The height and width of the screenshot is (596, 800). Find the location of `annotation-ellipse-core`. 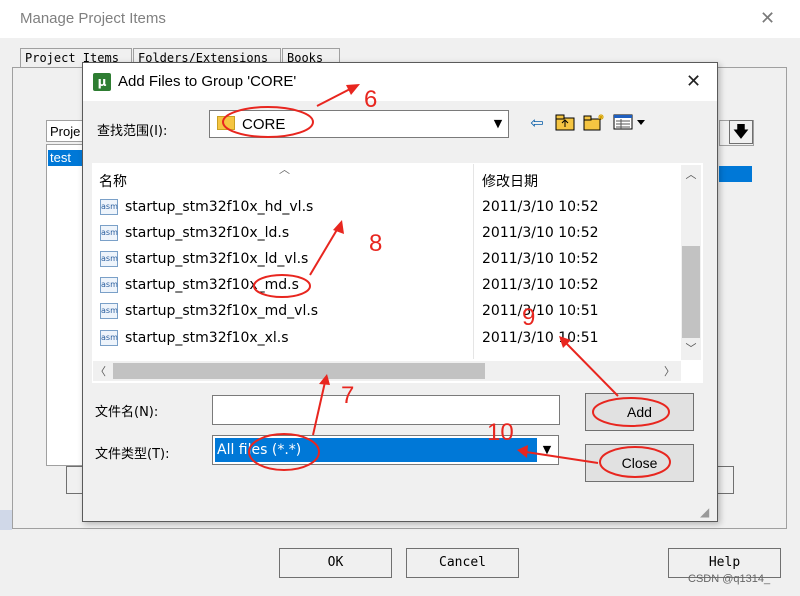

annotation-ellipse-core is located at coordinates (268, 122).